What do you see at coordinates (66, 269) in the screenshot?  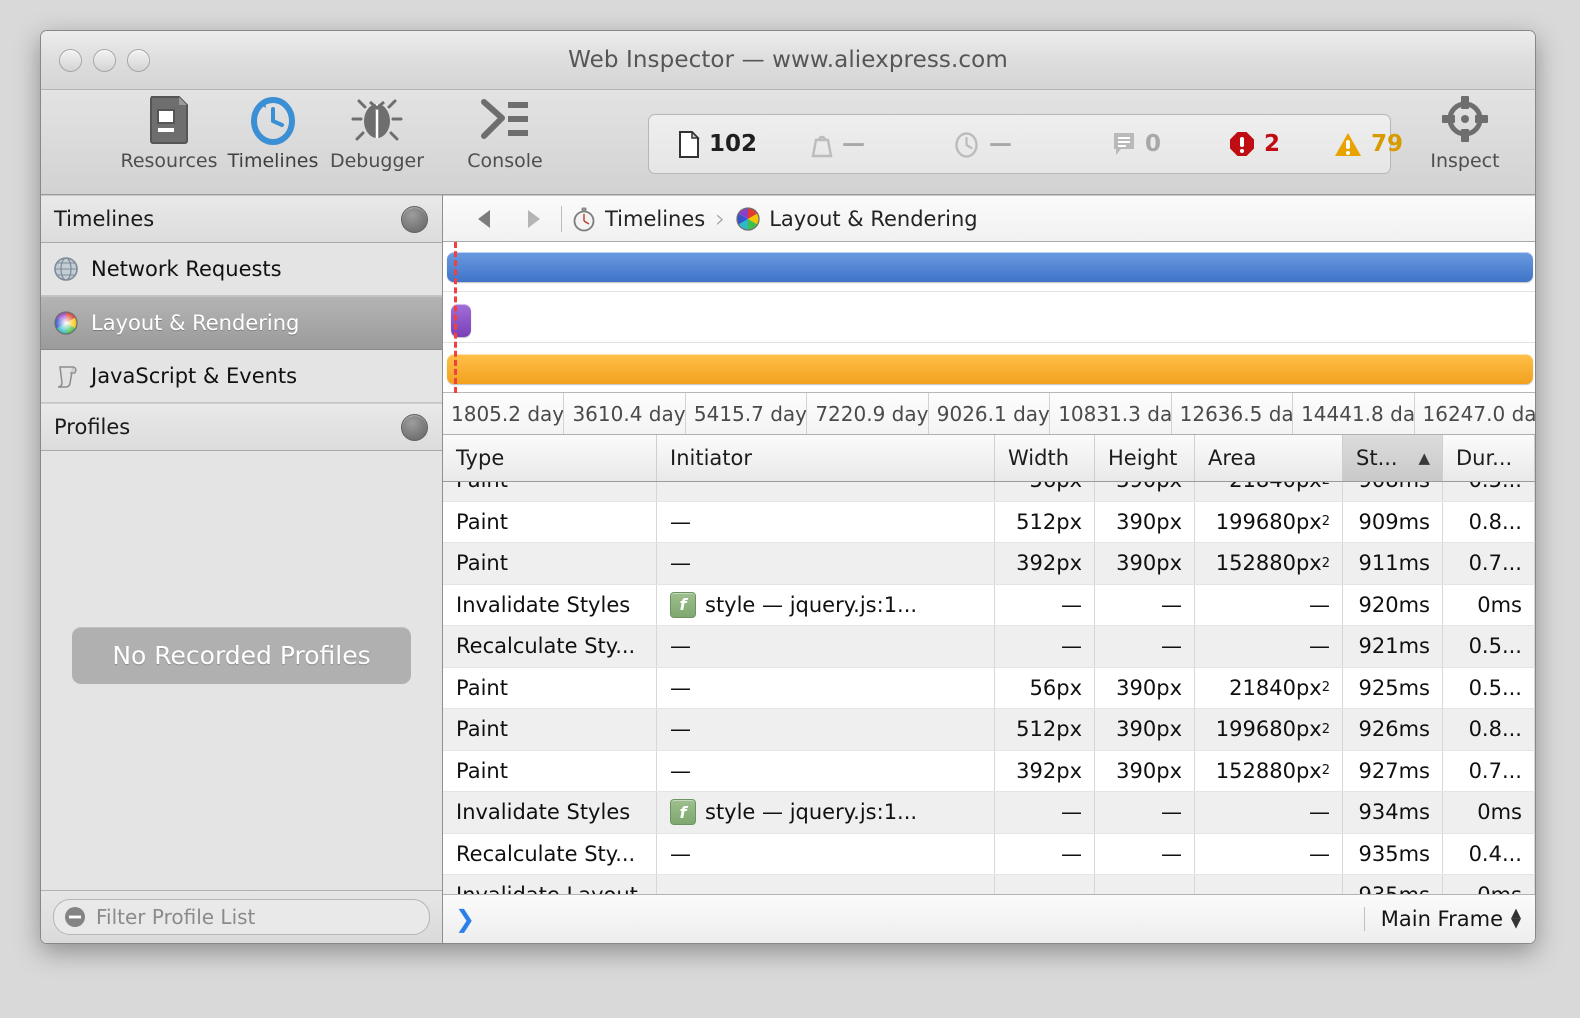 I see `globe-icon` at bounding box center [66, 269].